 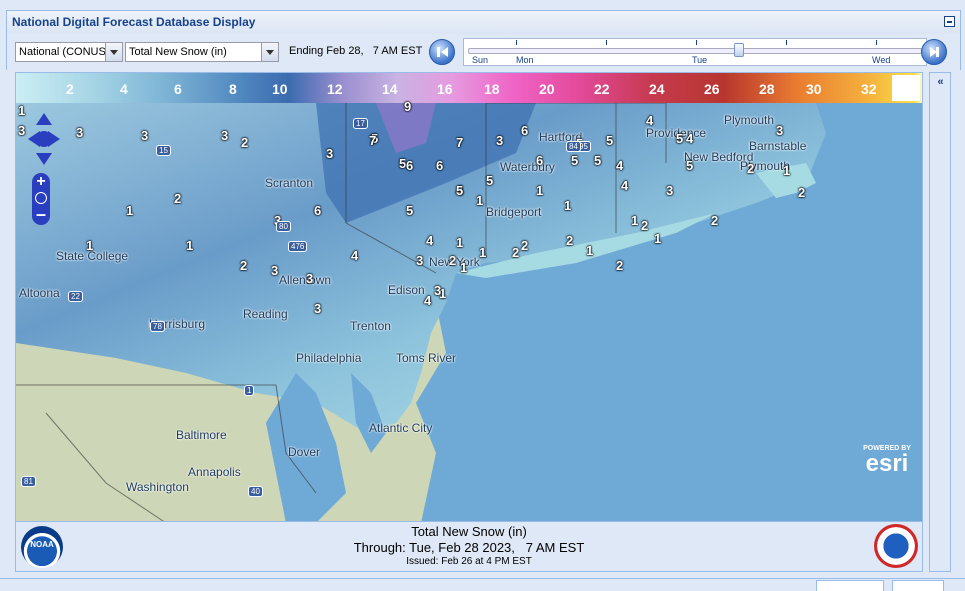 I want to click on city-label: Barnstable, so click(x=778, y=146).